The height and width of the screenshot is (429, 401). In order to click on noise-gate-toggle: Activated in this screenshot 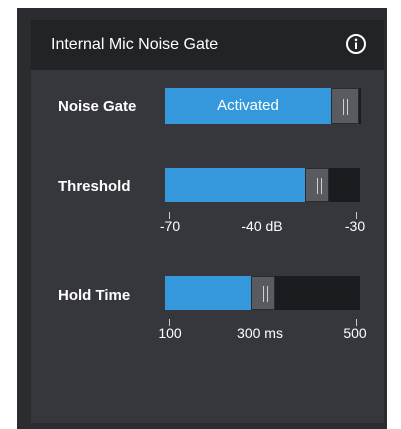, I will do `click(263, 106)`.